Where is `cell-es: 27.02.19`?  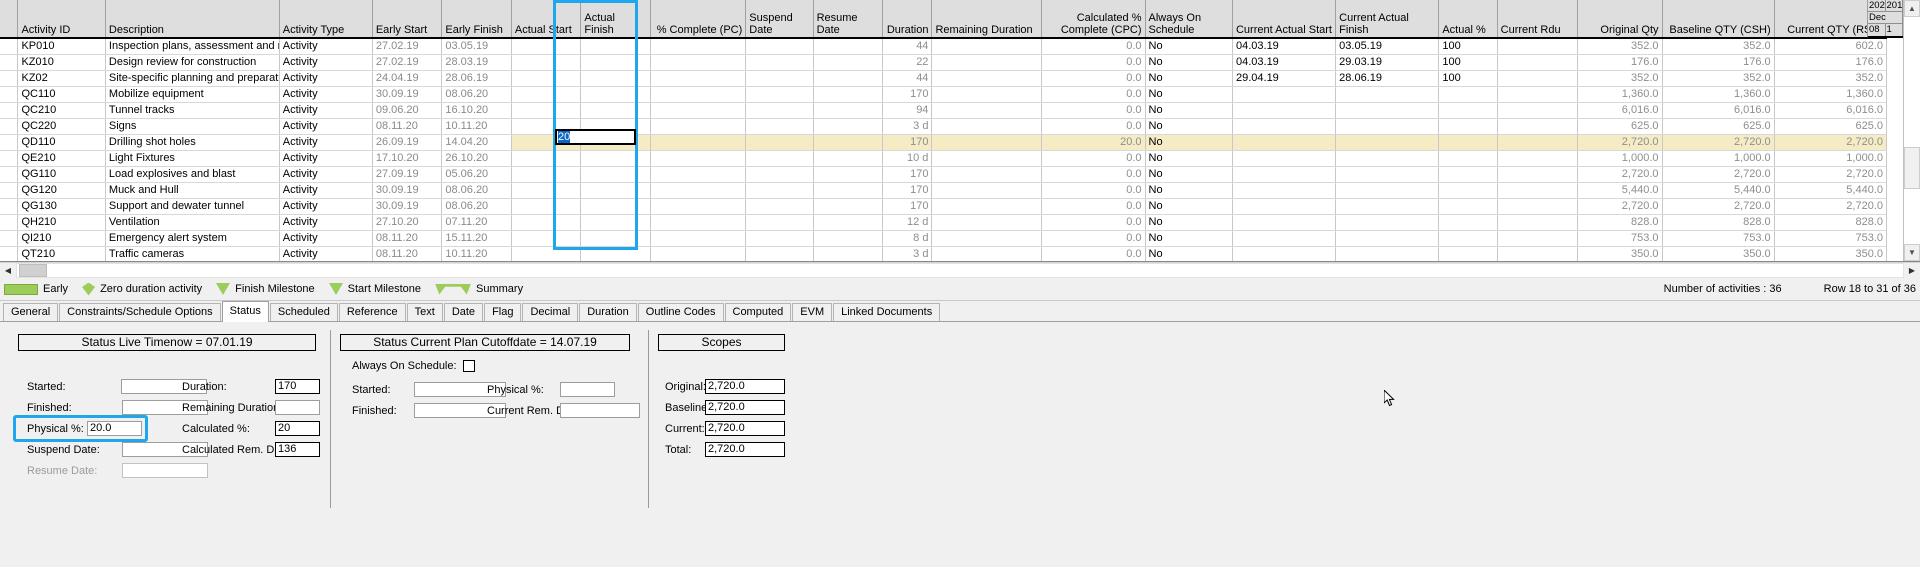
cell-es: 27.02.19 is located at coordinates (407, 46).